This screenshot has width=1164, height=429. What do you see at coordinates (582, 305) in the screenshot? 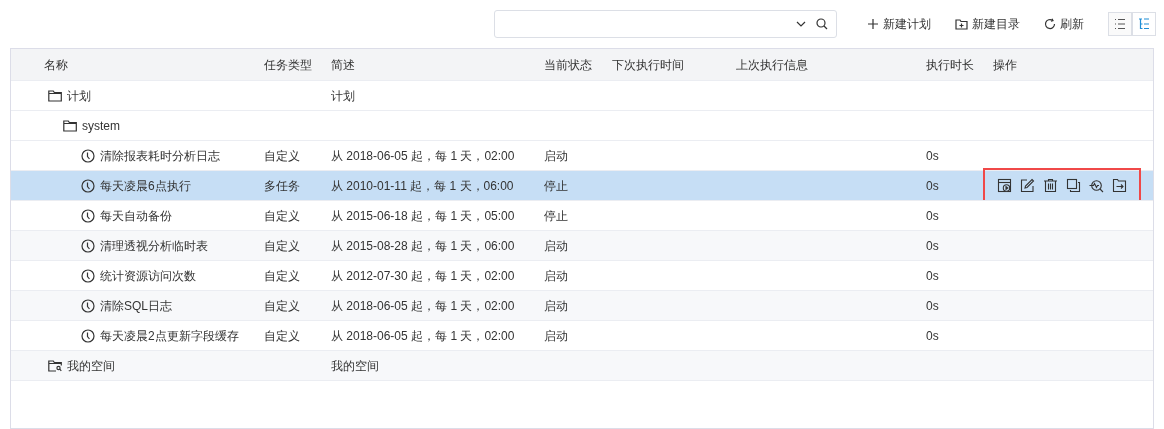
I see `table-row: 清除SQL日志 自定义 从 2018-06-05 起，每 1 天，02:00 启动 0s` at bounding box center [582, 305].